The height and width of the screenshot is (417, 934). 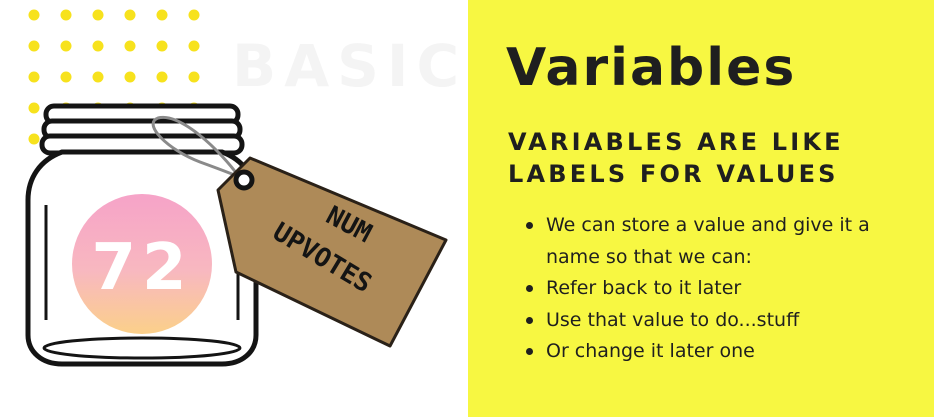 What do you see at coordinates (724, 321) in the screenshot?
I see `bullet-item: Use that value to do...stuff` at bounding box center [724, 321].